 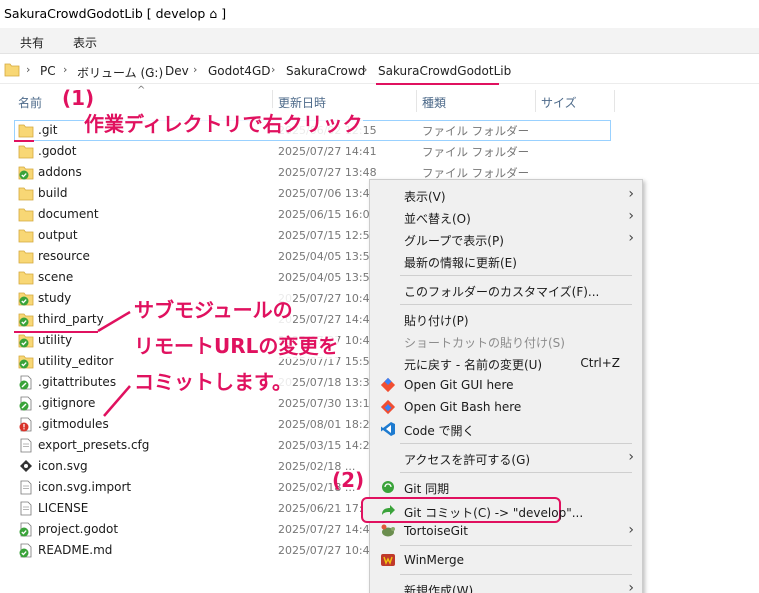 What do you see at coordinates (444, 71) in the screenshot?
I see `breadcrumb-current: SakuraCrowdGodotLib` at bounding box center [444, 71].